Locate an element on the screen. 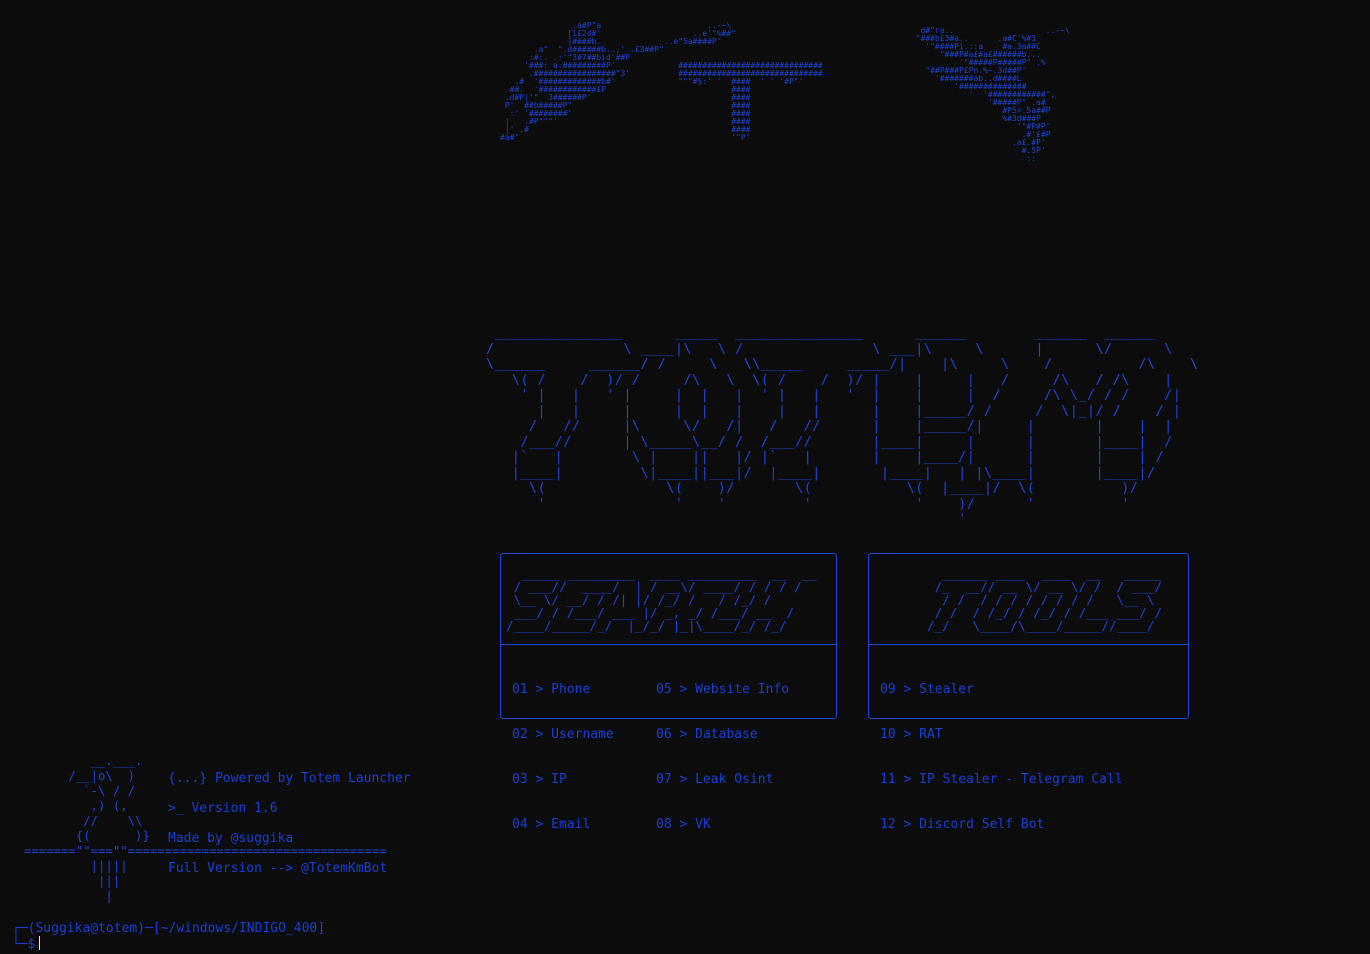 The width and height of the screenshot is (1370, 954). shell-prompt-header: ┌─(Suggika@totem)─[~/windows/INDIGO_400] is located at coordinates (169, 928).